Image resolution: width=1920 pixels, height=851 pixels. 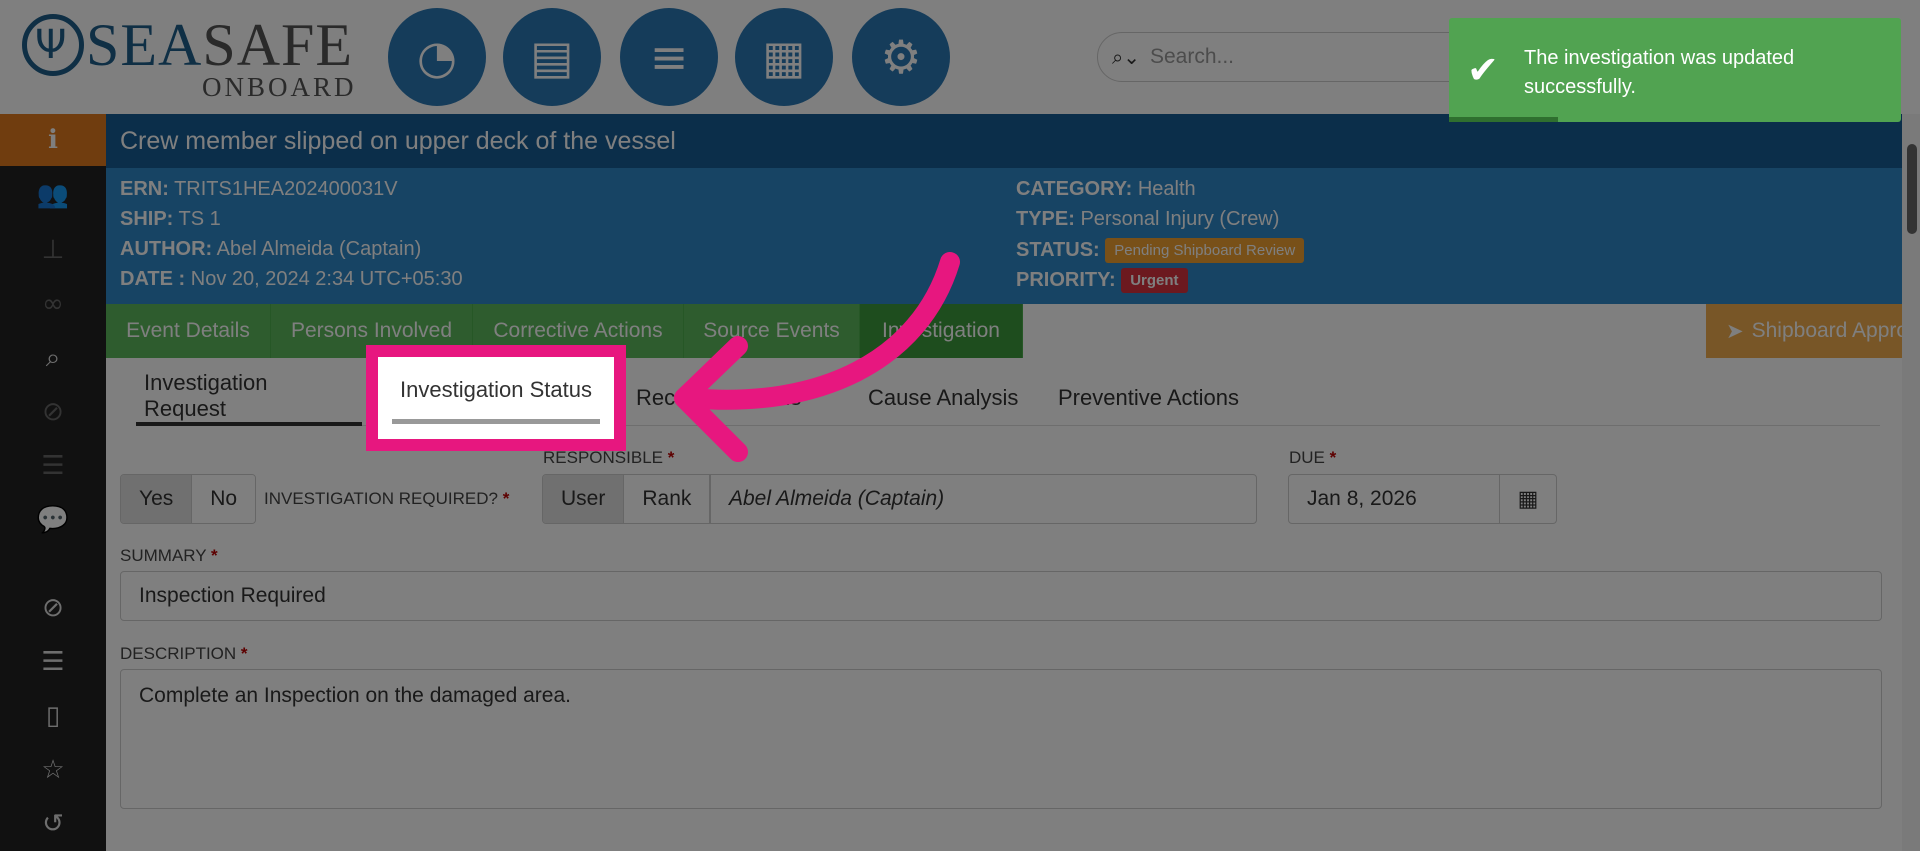 I want to click on pointer-arrow-icon, so click(x=817, y=357).